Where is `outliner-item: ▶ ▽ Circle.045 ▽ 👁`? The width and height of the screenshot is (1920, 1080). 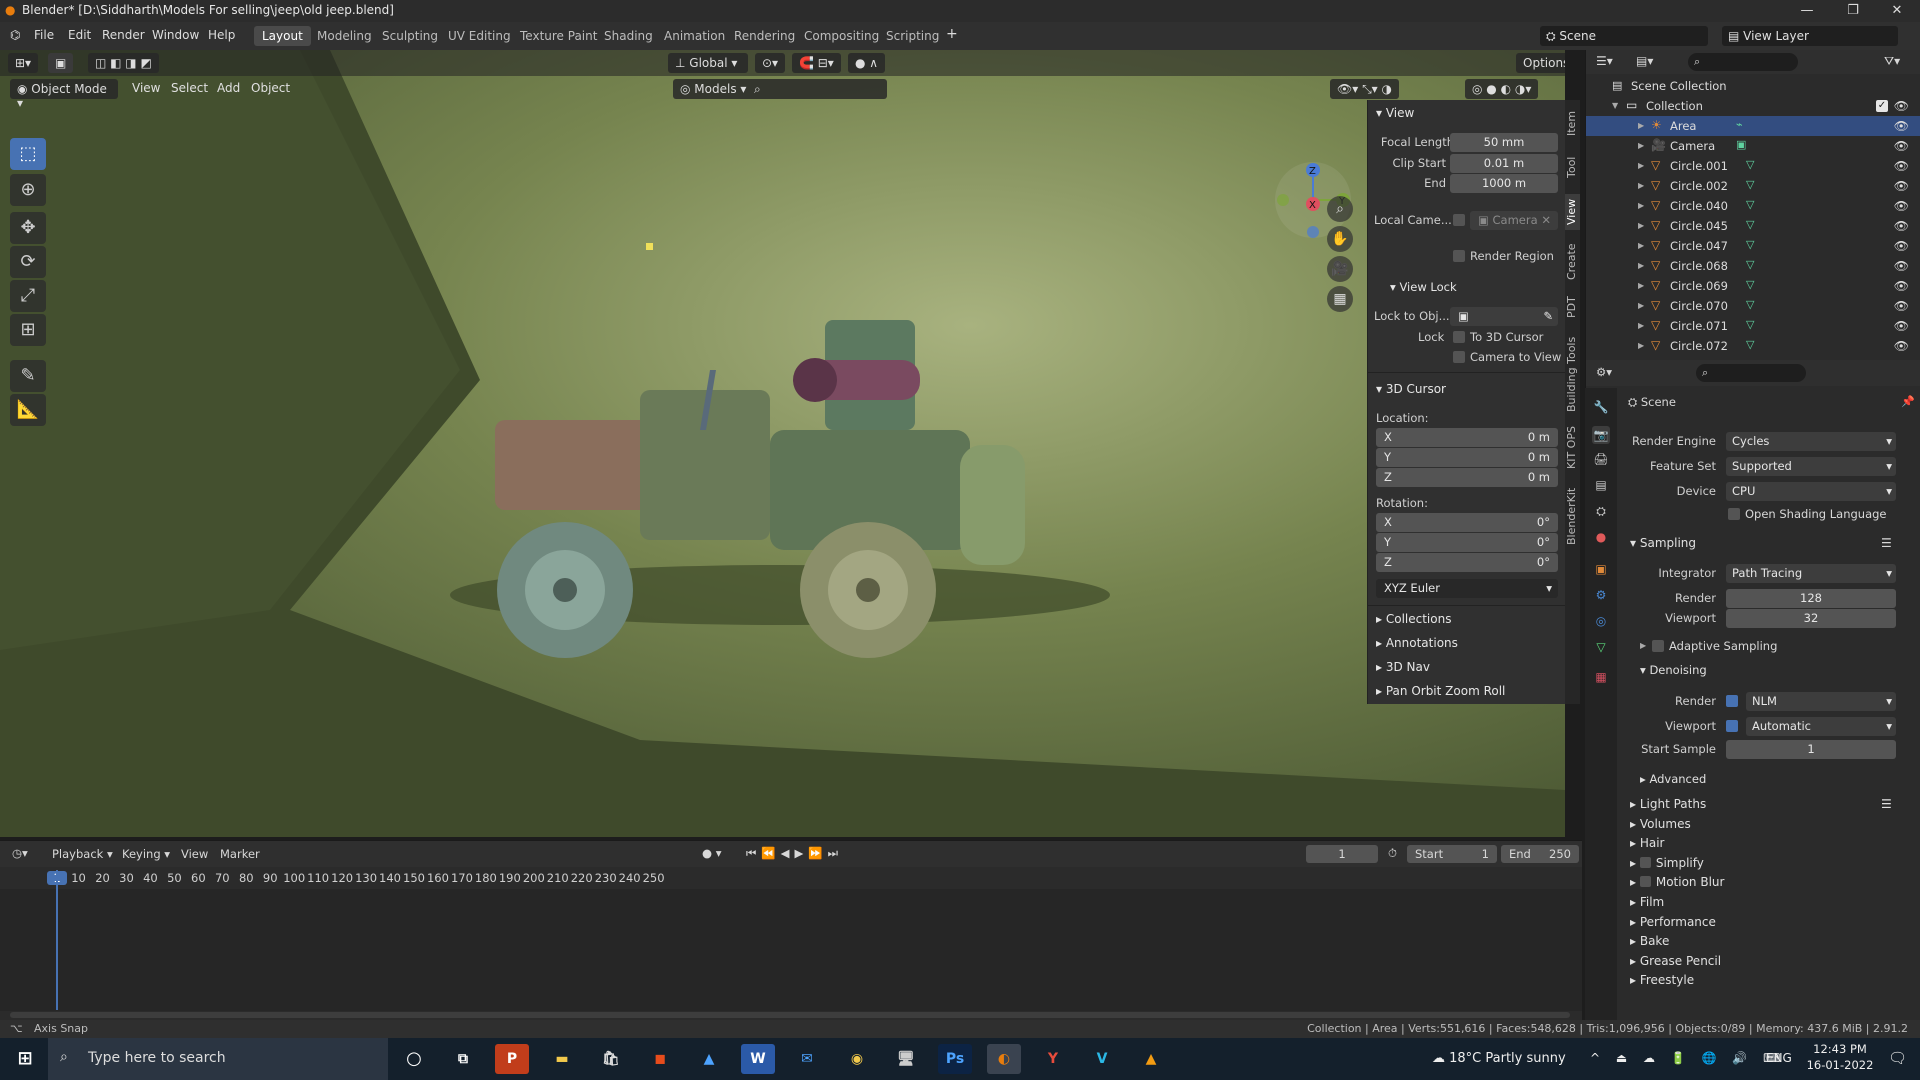
outliner-item: ▶ ▽ Circle.045 ▽ 👁 is located at coordinates (1753, 226).